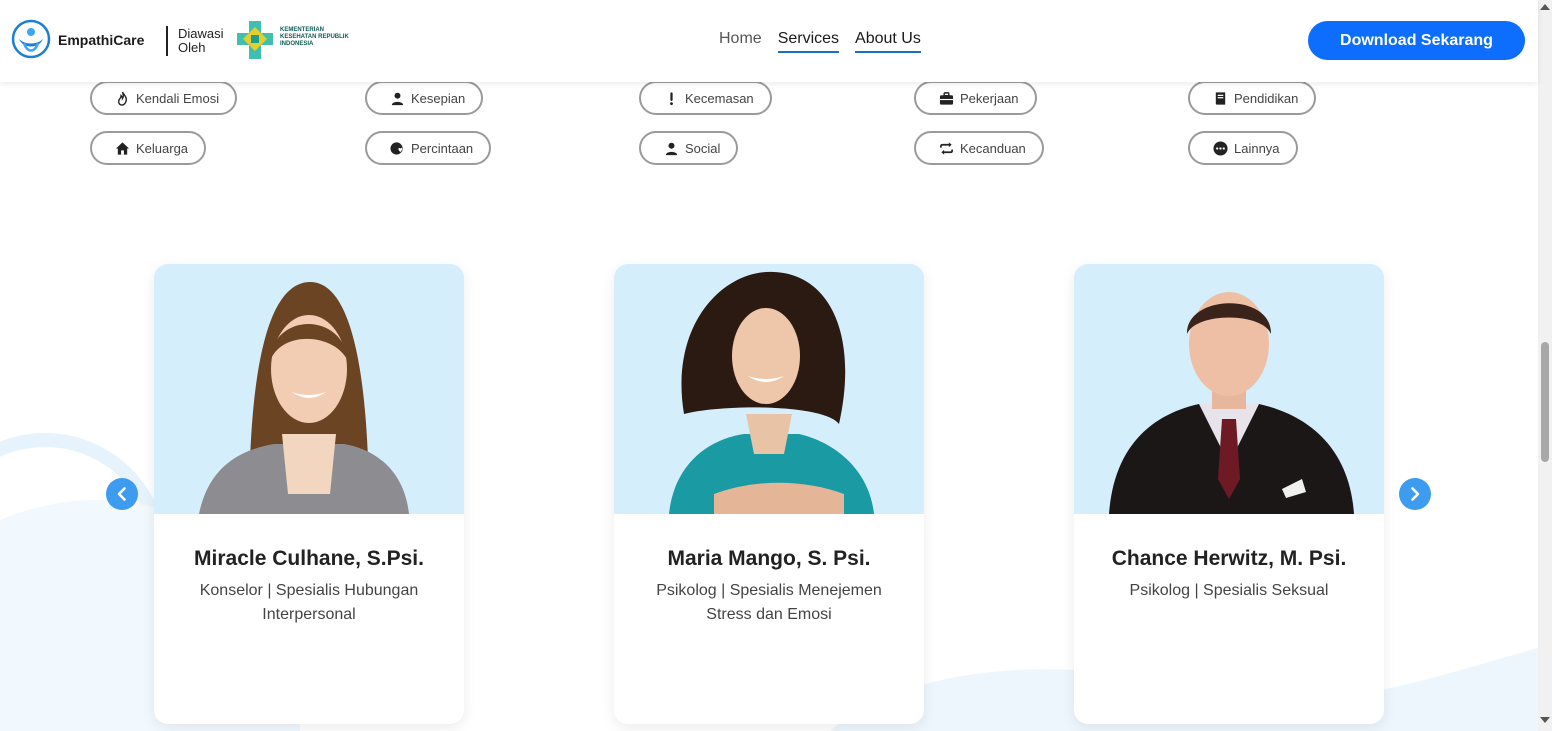  What do you see at coordinates (1220, 148) in the screenshot?
I see `more-icon` at bounding box center [1220, 148].